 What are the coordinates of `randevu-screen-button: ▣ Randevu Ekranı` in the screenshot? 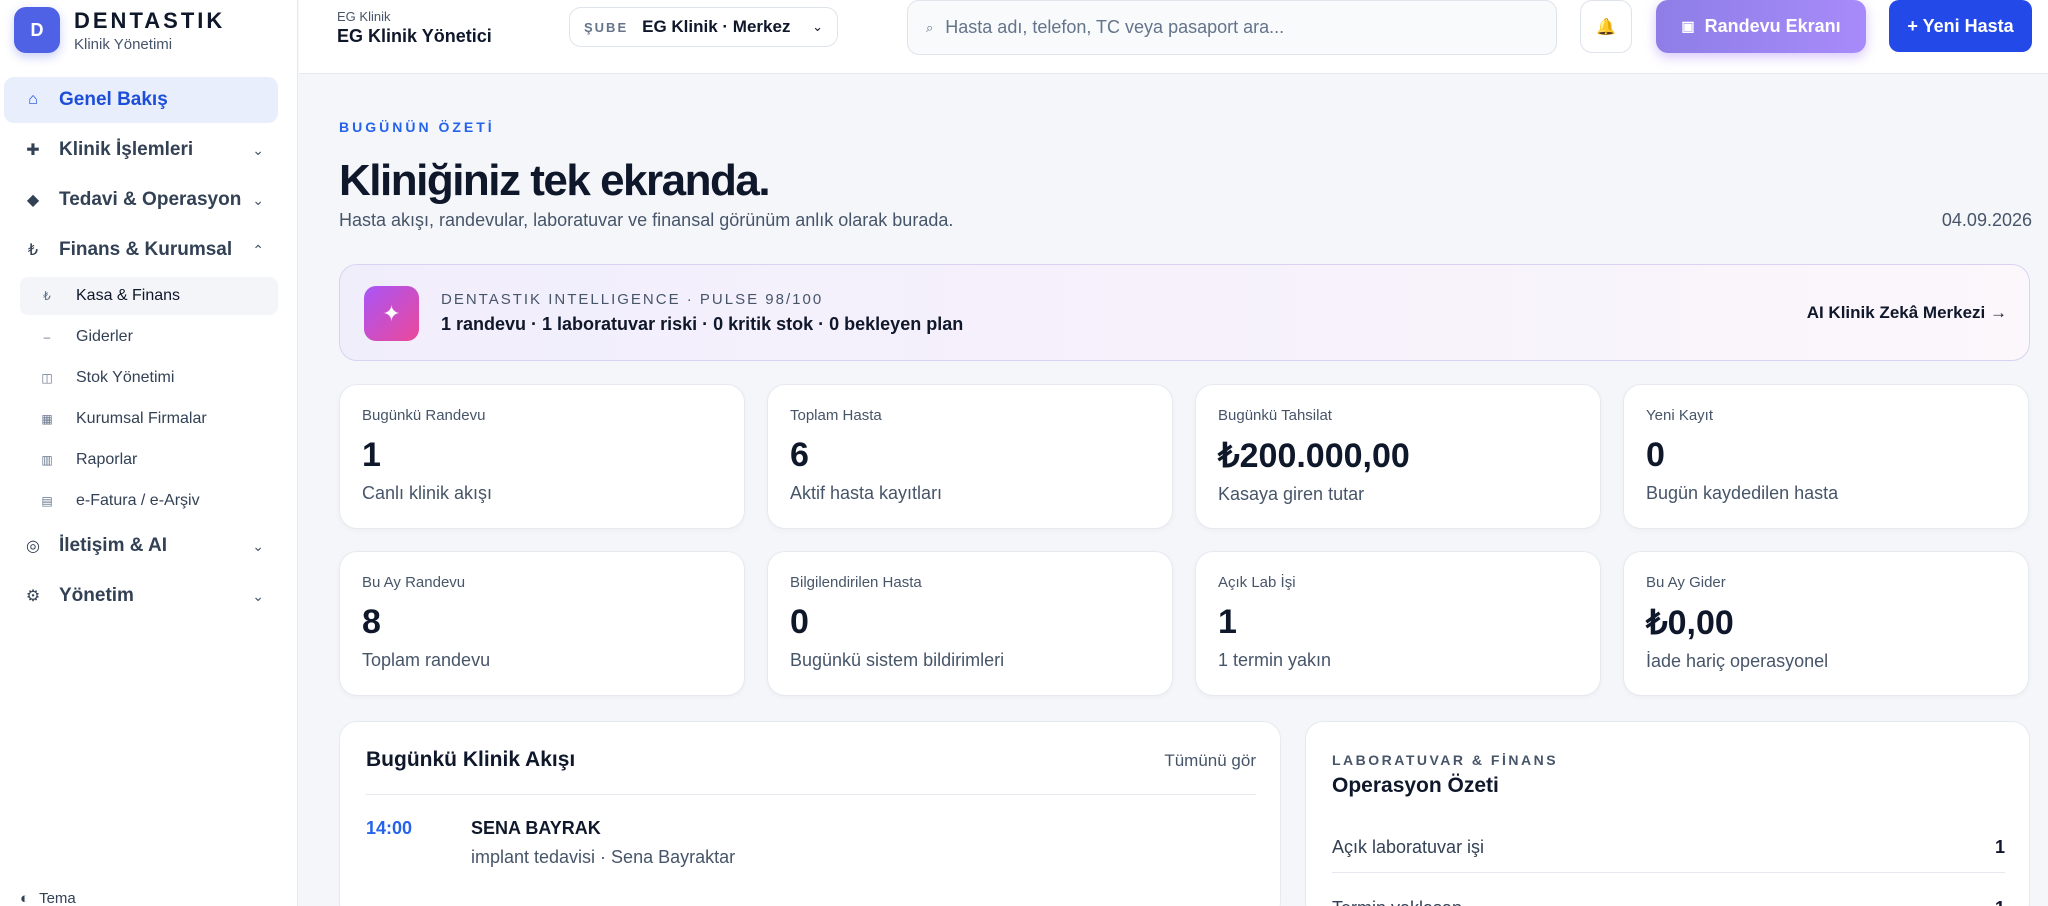 It's located at (1761, 26).